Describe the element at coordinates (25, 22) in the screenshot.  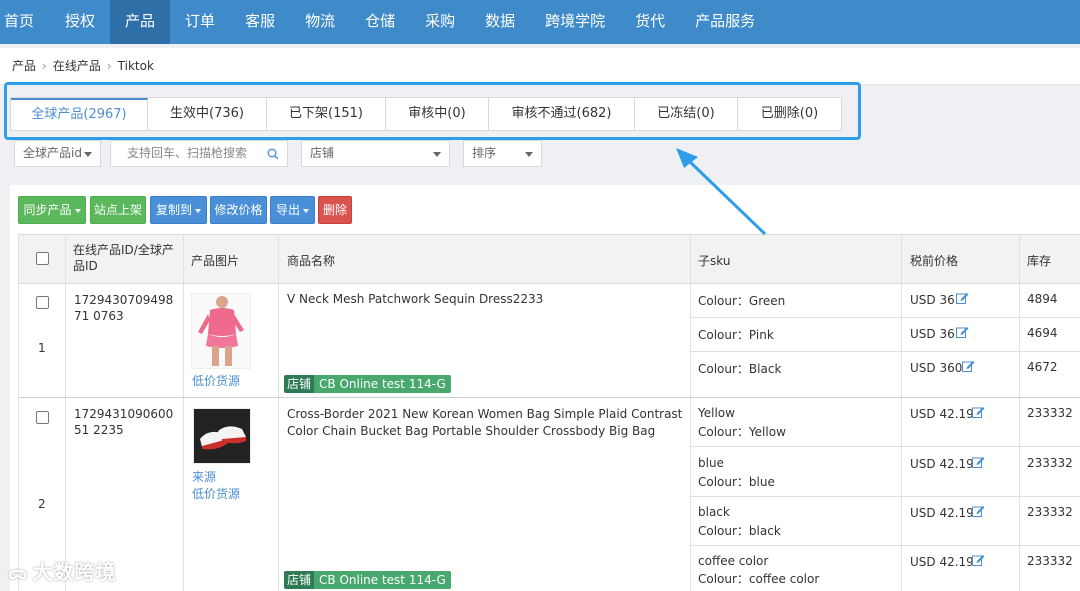
I see `nav-home: 首页` at that location.